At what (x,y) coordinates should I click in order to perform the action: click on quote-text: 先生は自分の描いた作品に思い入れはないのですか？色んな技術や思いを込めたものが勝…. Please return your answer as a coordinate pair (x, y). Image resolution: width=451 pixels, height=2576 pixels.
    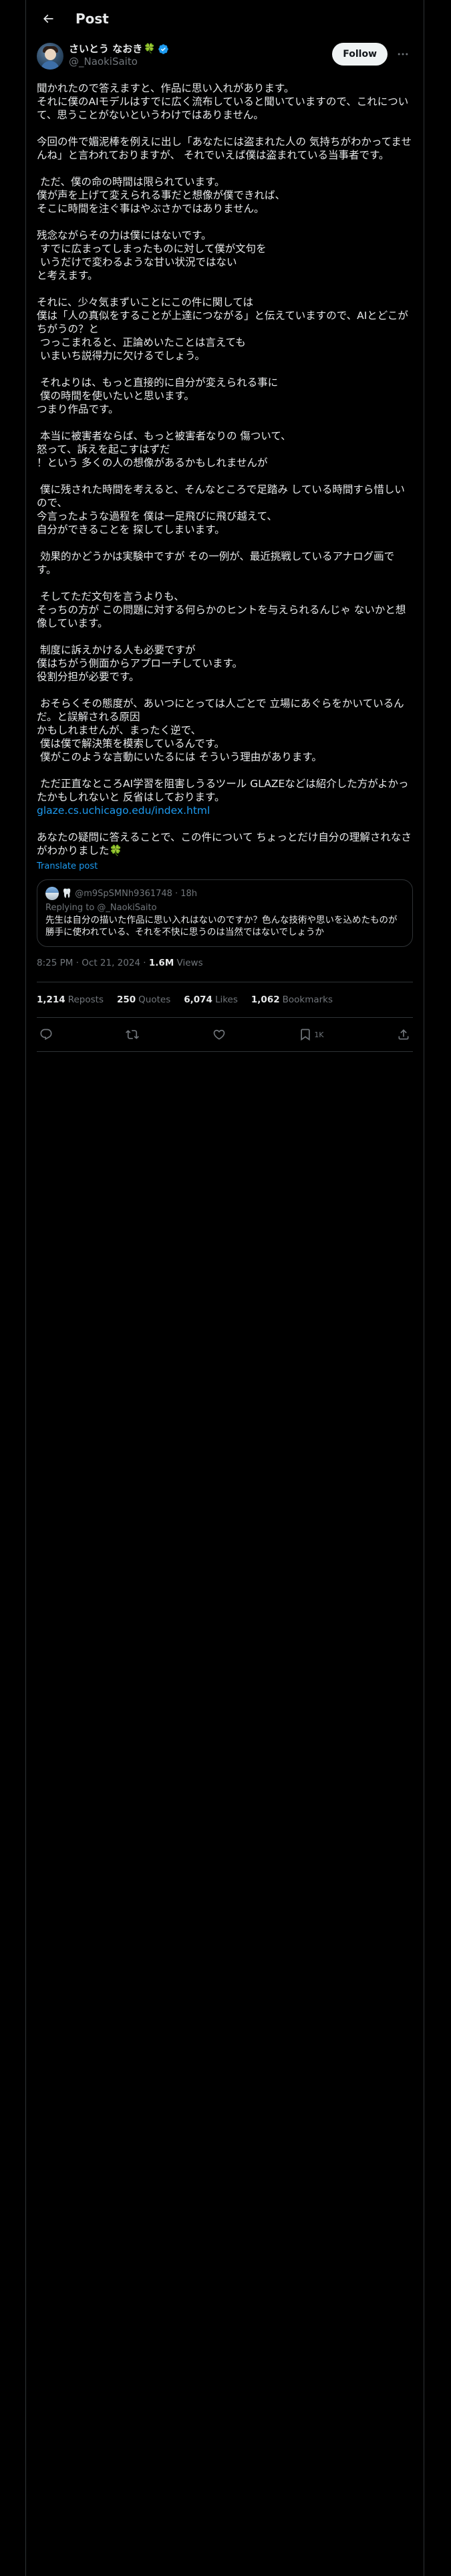
    Looking at the image, I should click on (221, 927).